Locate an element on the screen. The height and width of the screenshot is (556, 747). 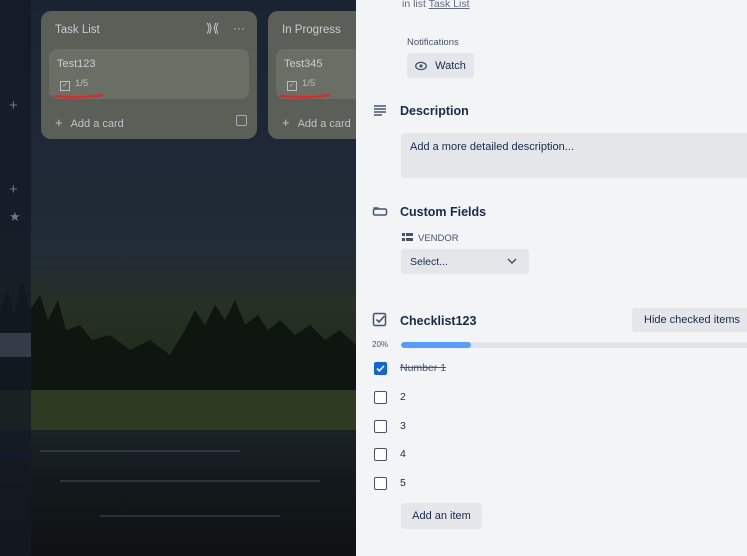
checklist-item-text: 2 is located at coordinates (403, 397).